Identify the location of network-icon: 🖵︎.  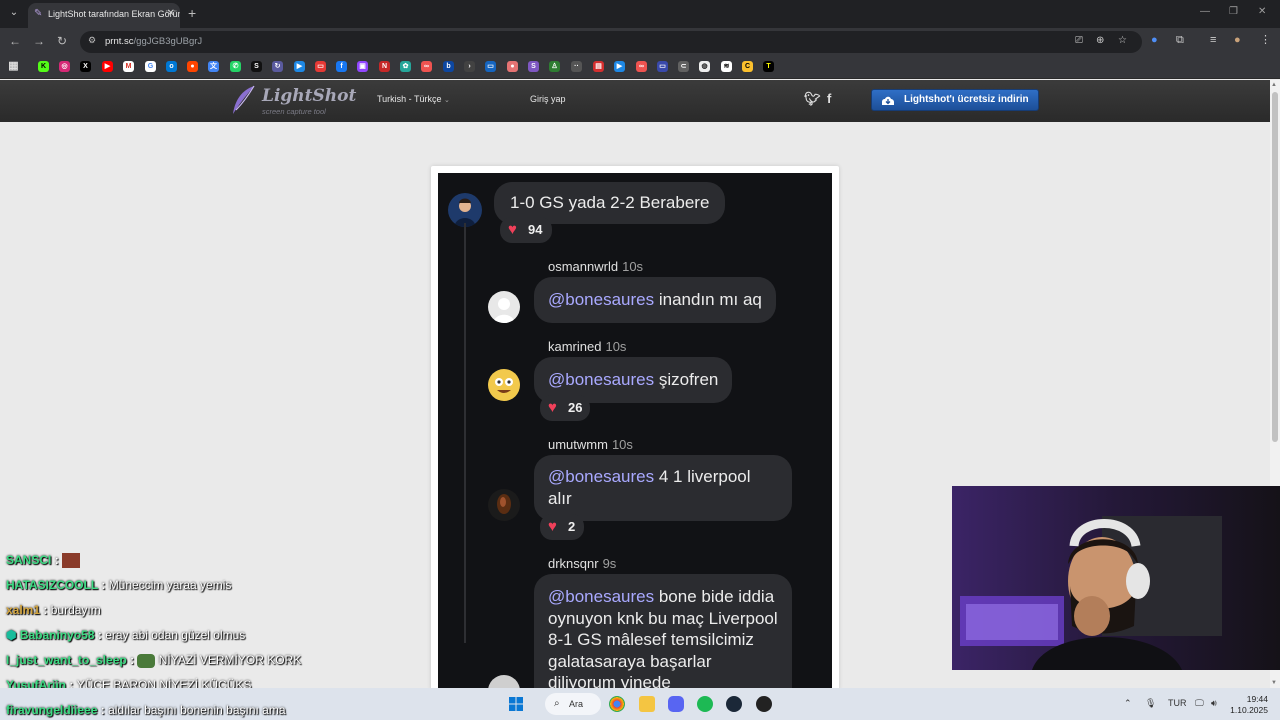
(1199, 703).